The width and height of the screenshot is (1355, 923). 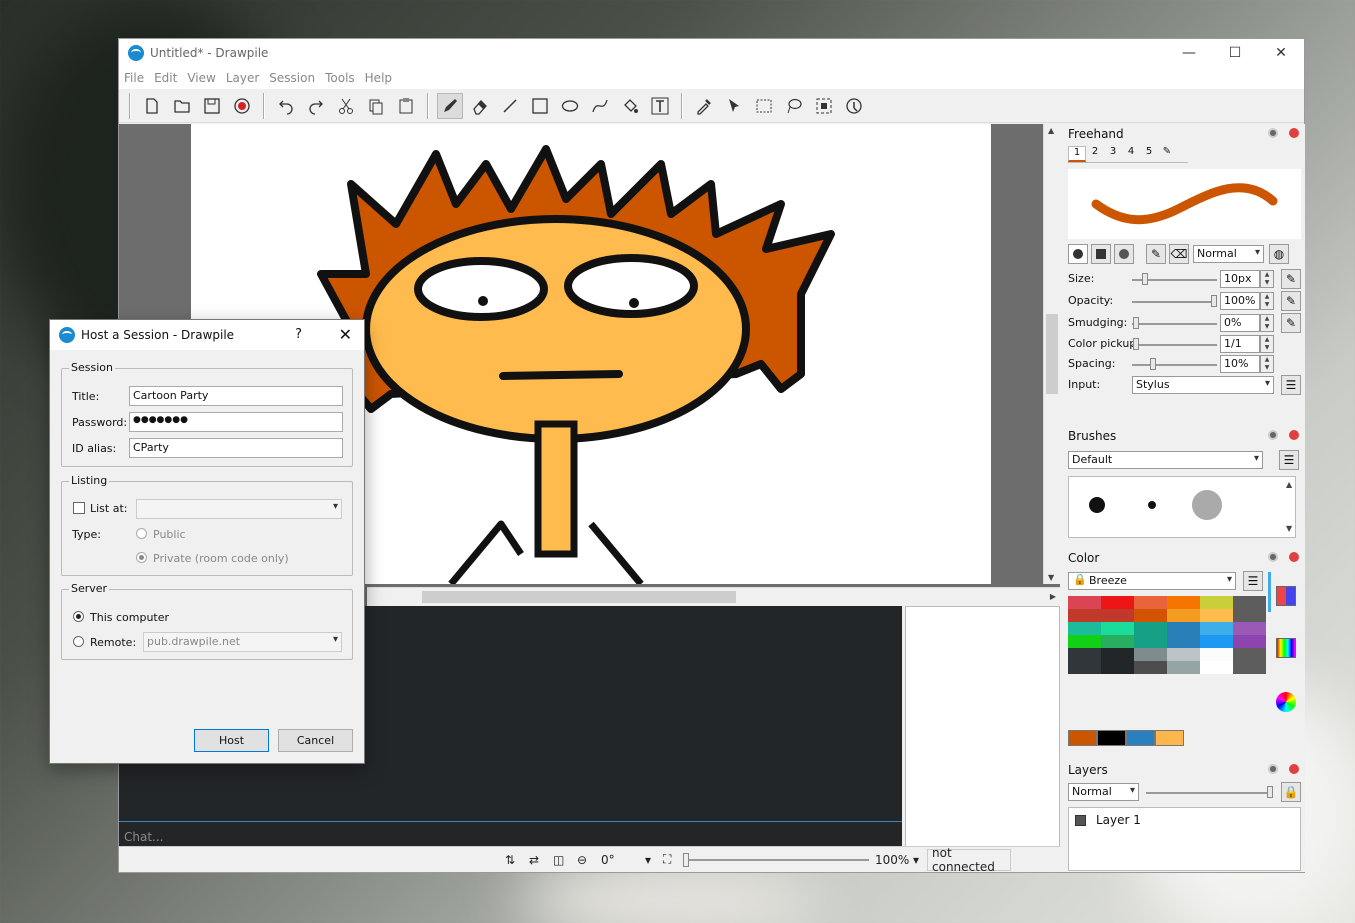 What do you see at coordinates (1165, 460) in the screenshot?
I see `brush-preset-select: Default` at bounding box center [1165, 460].